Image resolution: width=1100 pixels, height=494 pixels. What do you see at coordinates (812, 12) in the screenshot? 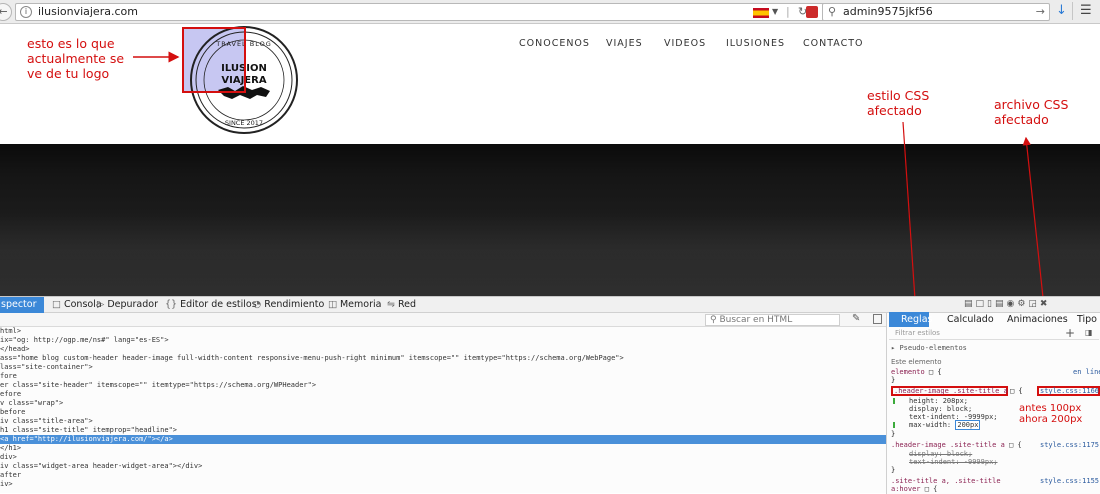
I see `addon-icon` at bounding box center [812, 12].